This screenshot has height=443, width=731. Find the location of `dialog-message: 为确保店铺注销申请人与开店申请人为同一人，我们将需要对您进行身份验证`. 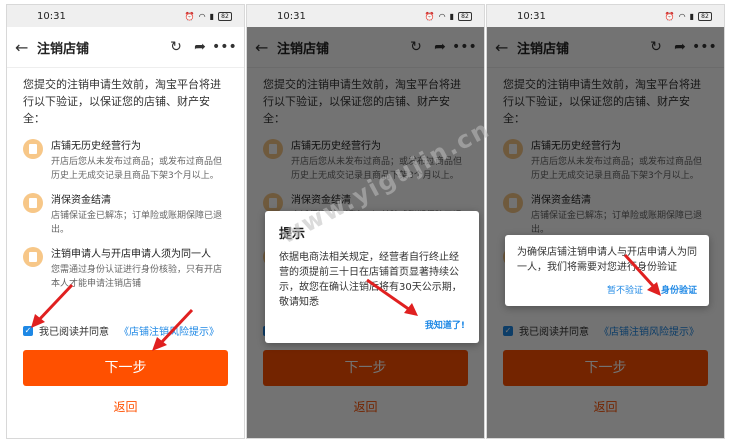

dialog-message: 为确保店铺注销申请人与开店申请人为同一人，我们将需要对您进行身份验证 is located at coordinates (607, 260).